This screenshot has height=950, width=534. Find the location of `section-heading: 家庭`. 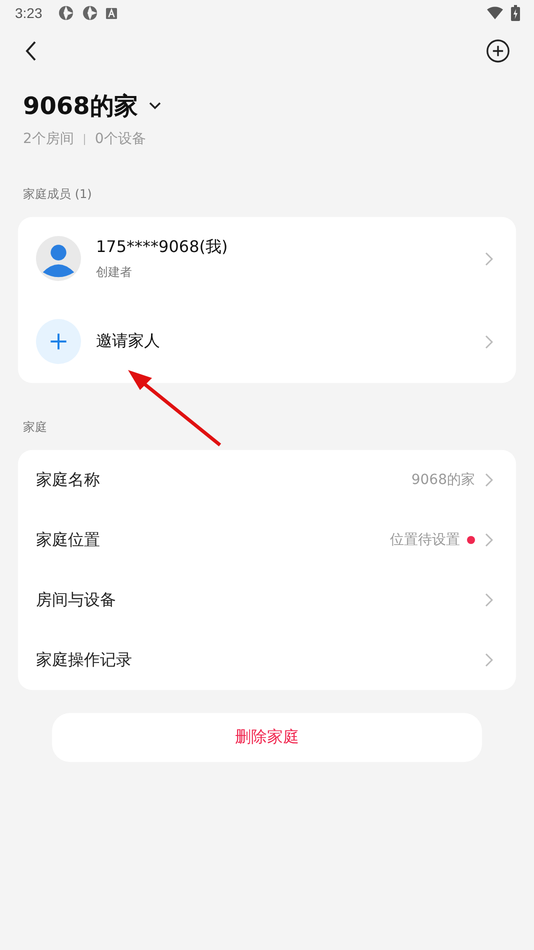

section-heading: 家庭 is located at coordinates (35, 427).